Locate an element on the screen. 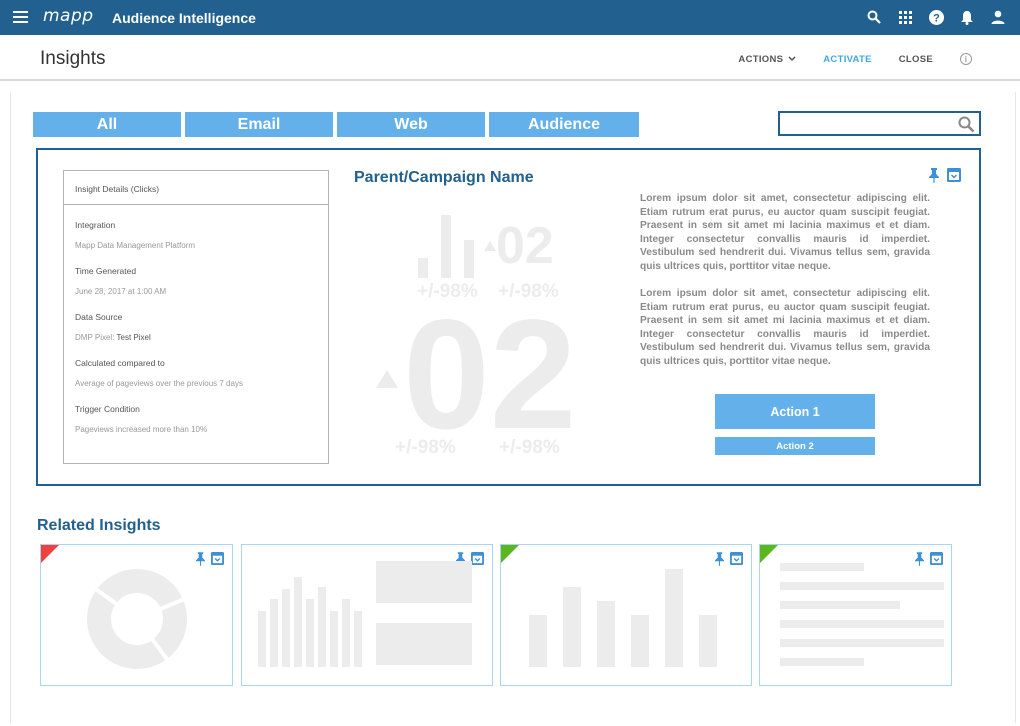 Image resolution: width=1020 pixels, height=726 pixels. trigger-label: Trigger Condition is located at coordinates (107, 409).